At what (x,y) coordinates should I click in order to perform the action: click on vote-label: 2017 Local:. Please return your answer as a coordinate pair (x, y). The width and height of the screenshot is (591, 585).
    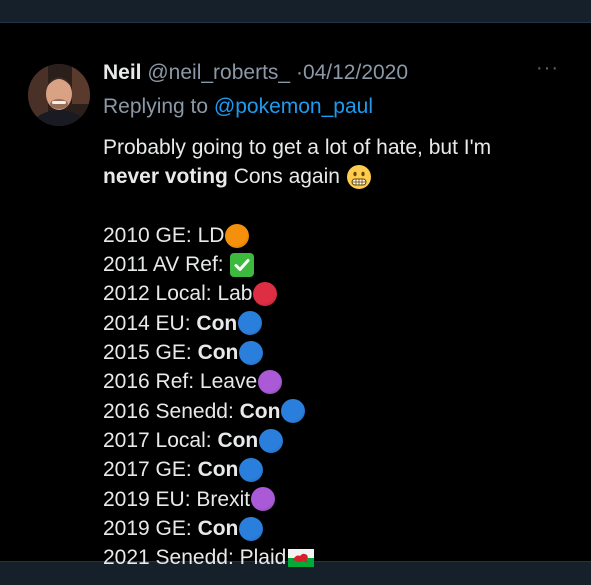
    Looking at the image, I should click on (160, 440).